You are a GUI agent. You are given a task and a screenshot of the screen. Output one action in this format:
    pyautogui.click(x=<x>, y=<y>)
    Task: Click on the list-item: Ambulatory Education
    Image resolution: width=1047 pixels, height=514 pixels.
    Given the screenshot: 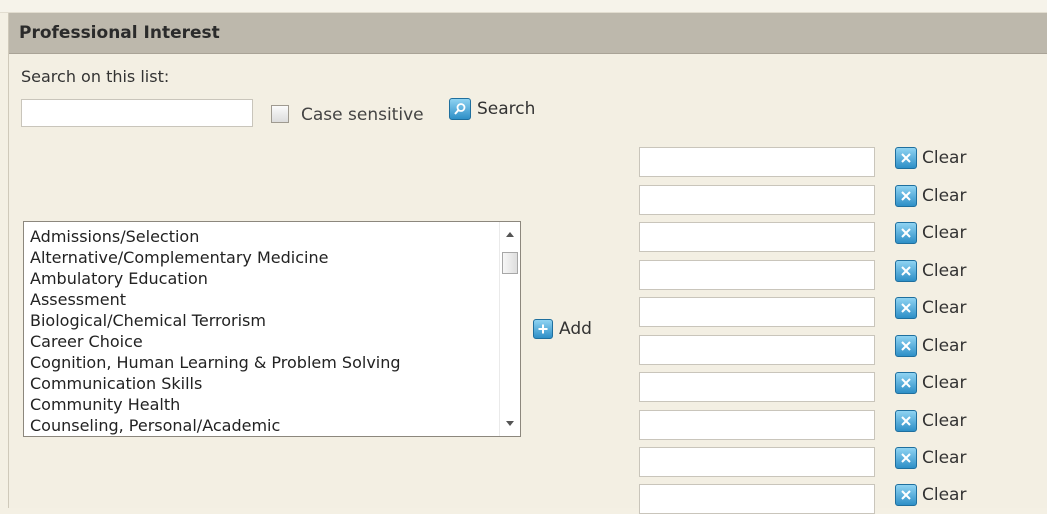 What is the action you would take?
    pyautogui.click(x=265, y=278)
    